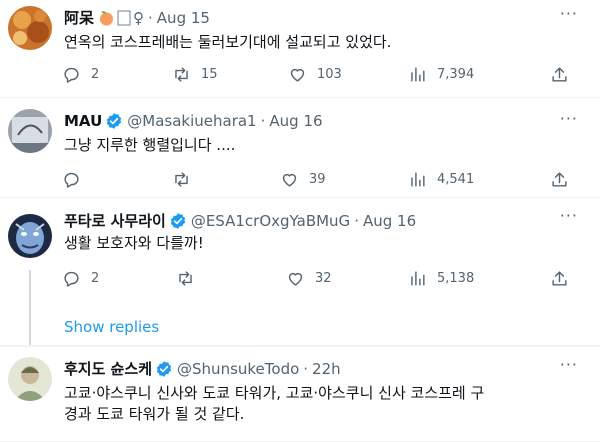  I want to click on like-count: 39, so click(317, 179).